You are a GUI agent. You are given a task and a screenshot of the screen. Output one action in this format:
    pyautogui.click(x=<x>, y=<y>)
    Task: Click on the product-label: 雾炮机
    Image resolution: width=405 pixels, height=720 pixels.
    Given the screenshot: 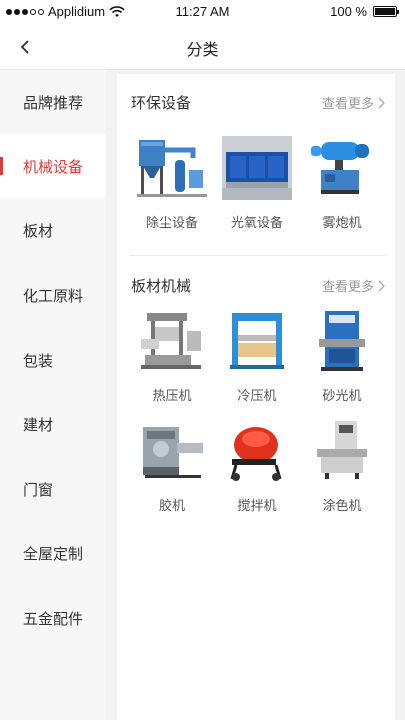 What is the action you would take?
    pyautogui.click(x=342, y=222)
    